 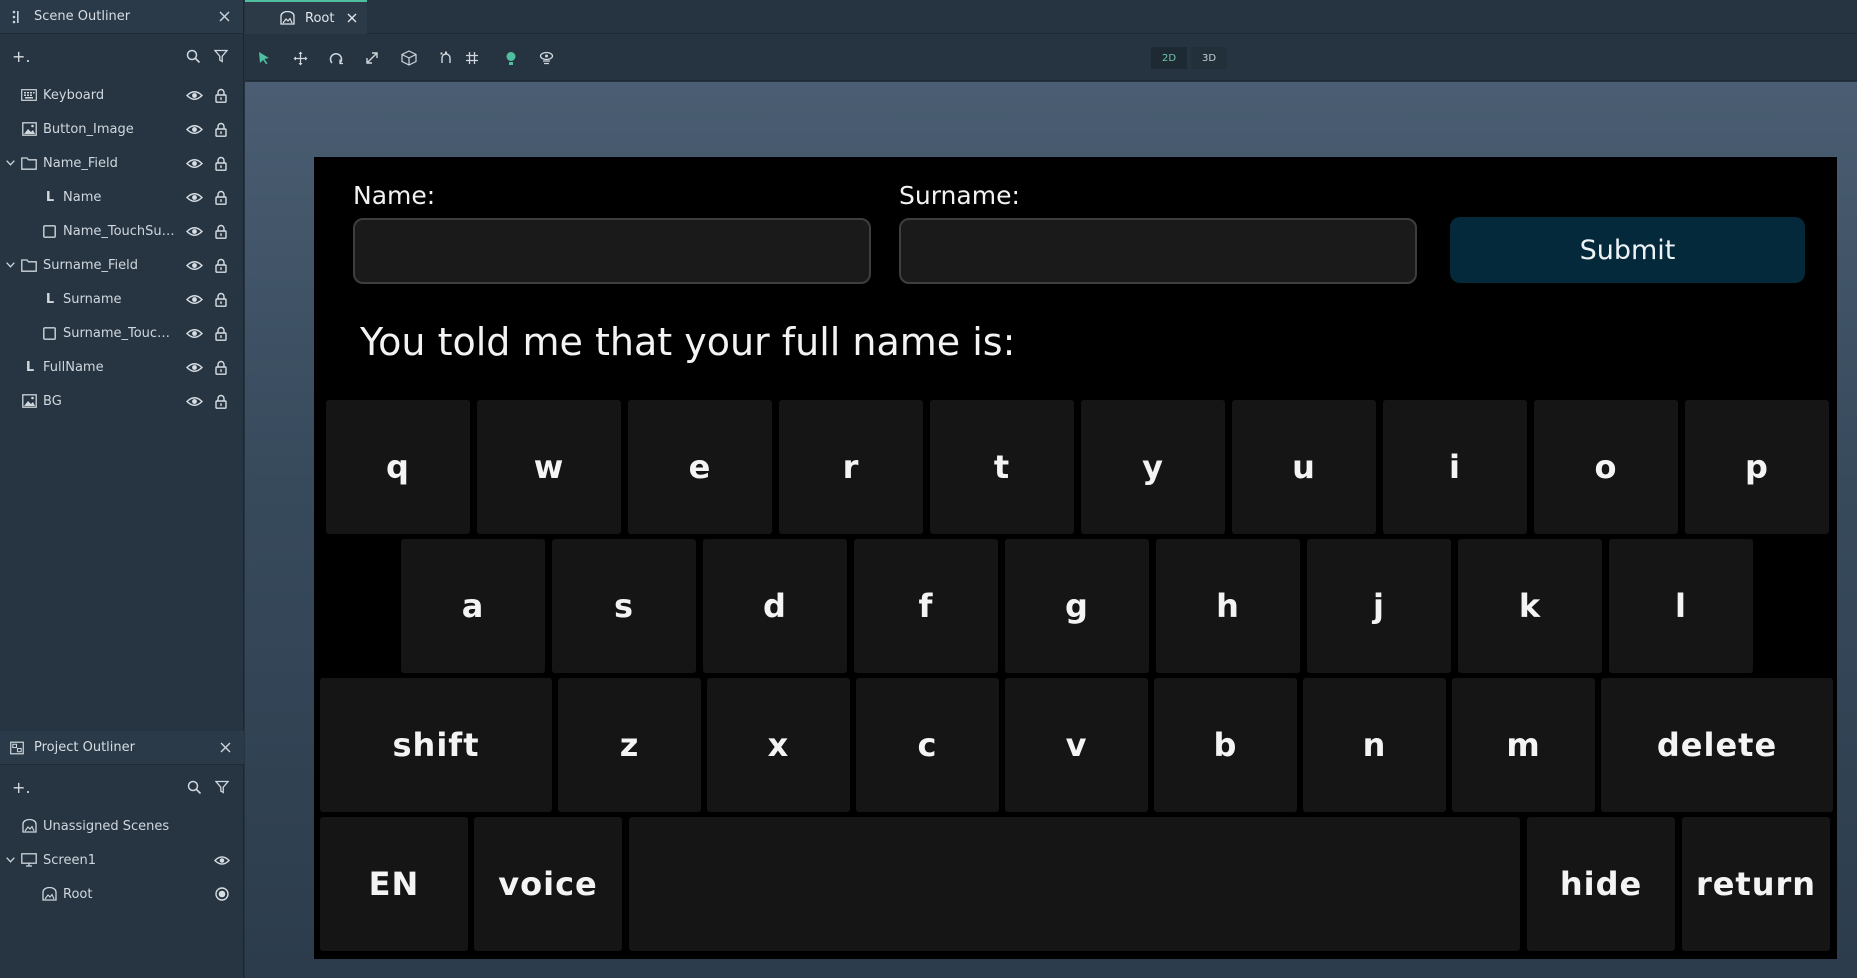 I want to click on scale-tool-icon, so click(x=372, y=58).